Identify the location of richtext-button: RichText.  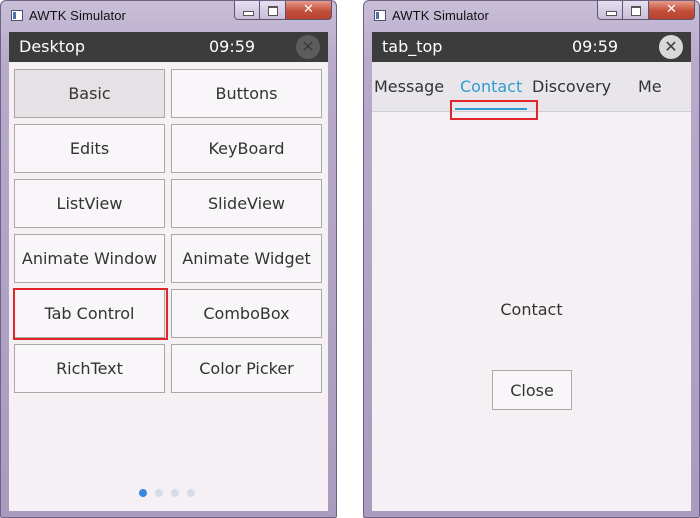
(89, 368).